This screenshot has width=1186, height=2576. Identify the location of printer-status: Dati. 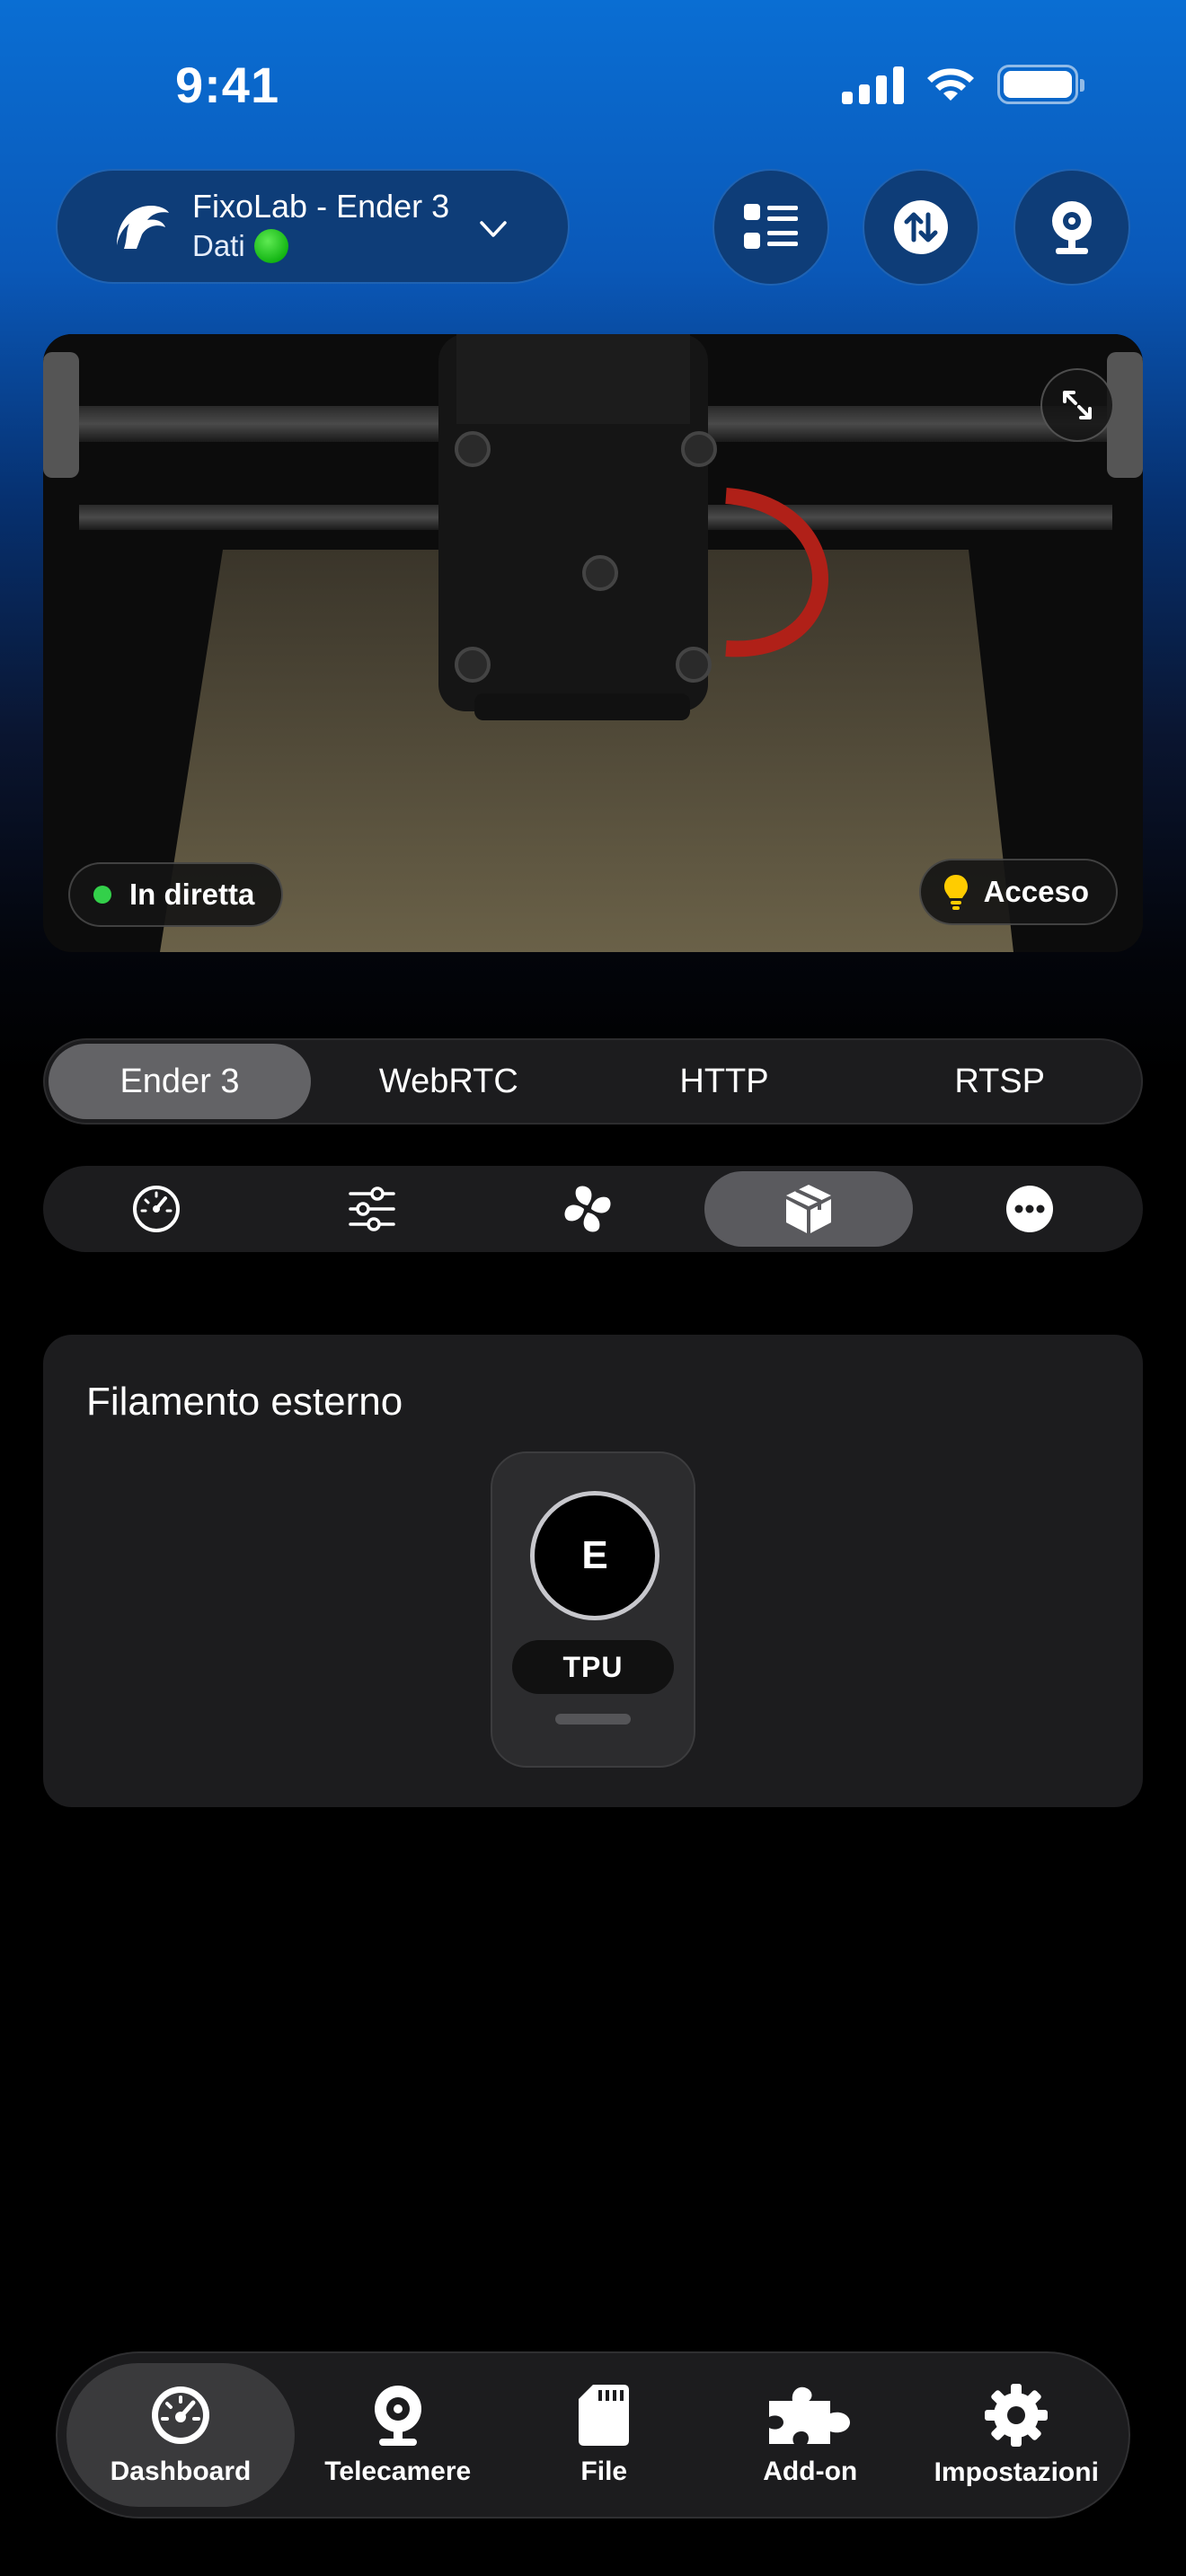
(320, 246).